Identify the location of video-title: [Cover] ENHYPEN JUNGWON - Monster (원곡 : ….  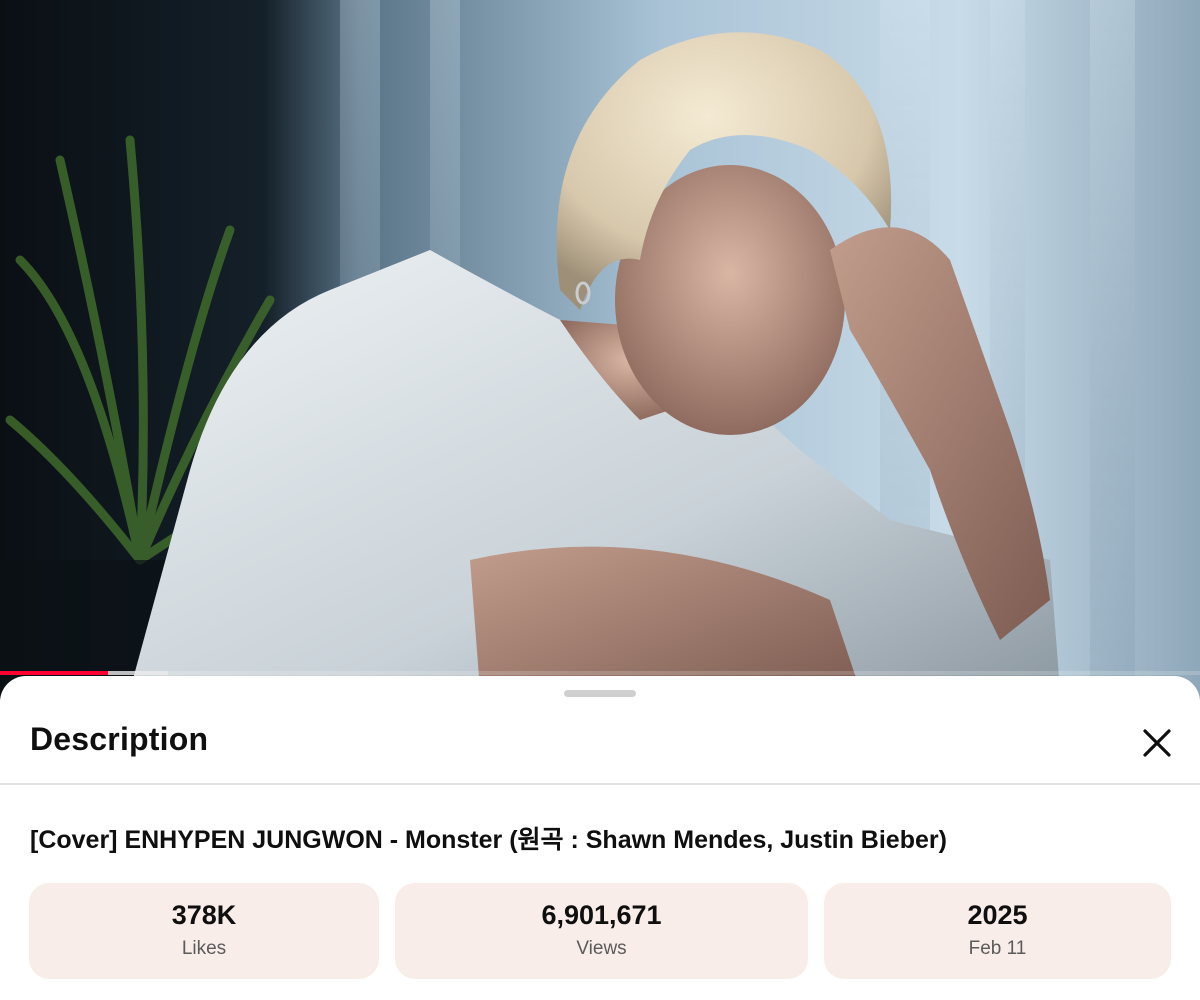
(488, 840).